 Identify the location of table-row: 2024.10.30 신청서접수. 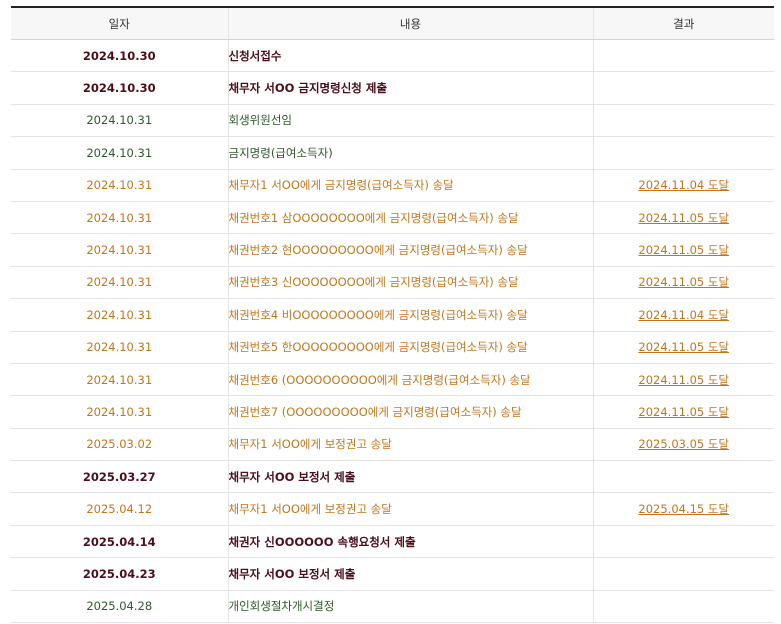
(392, 56).